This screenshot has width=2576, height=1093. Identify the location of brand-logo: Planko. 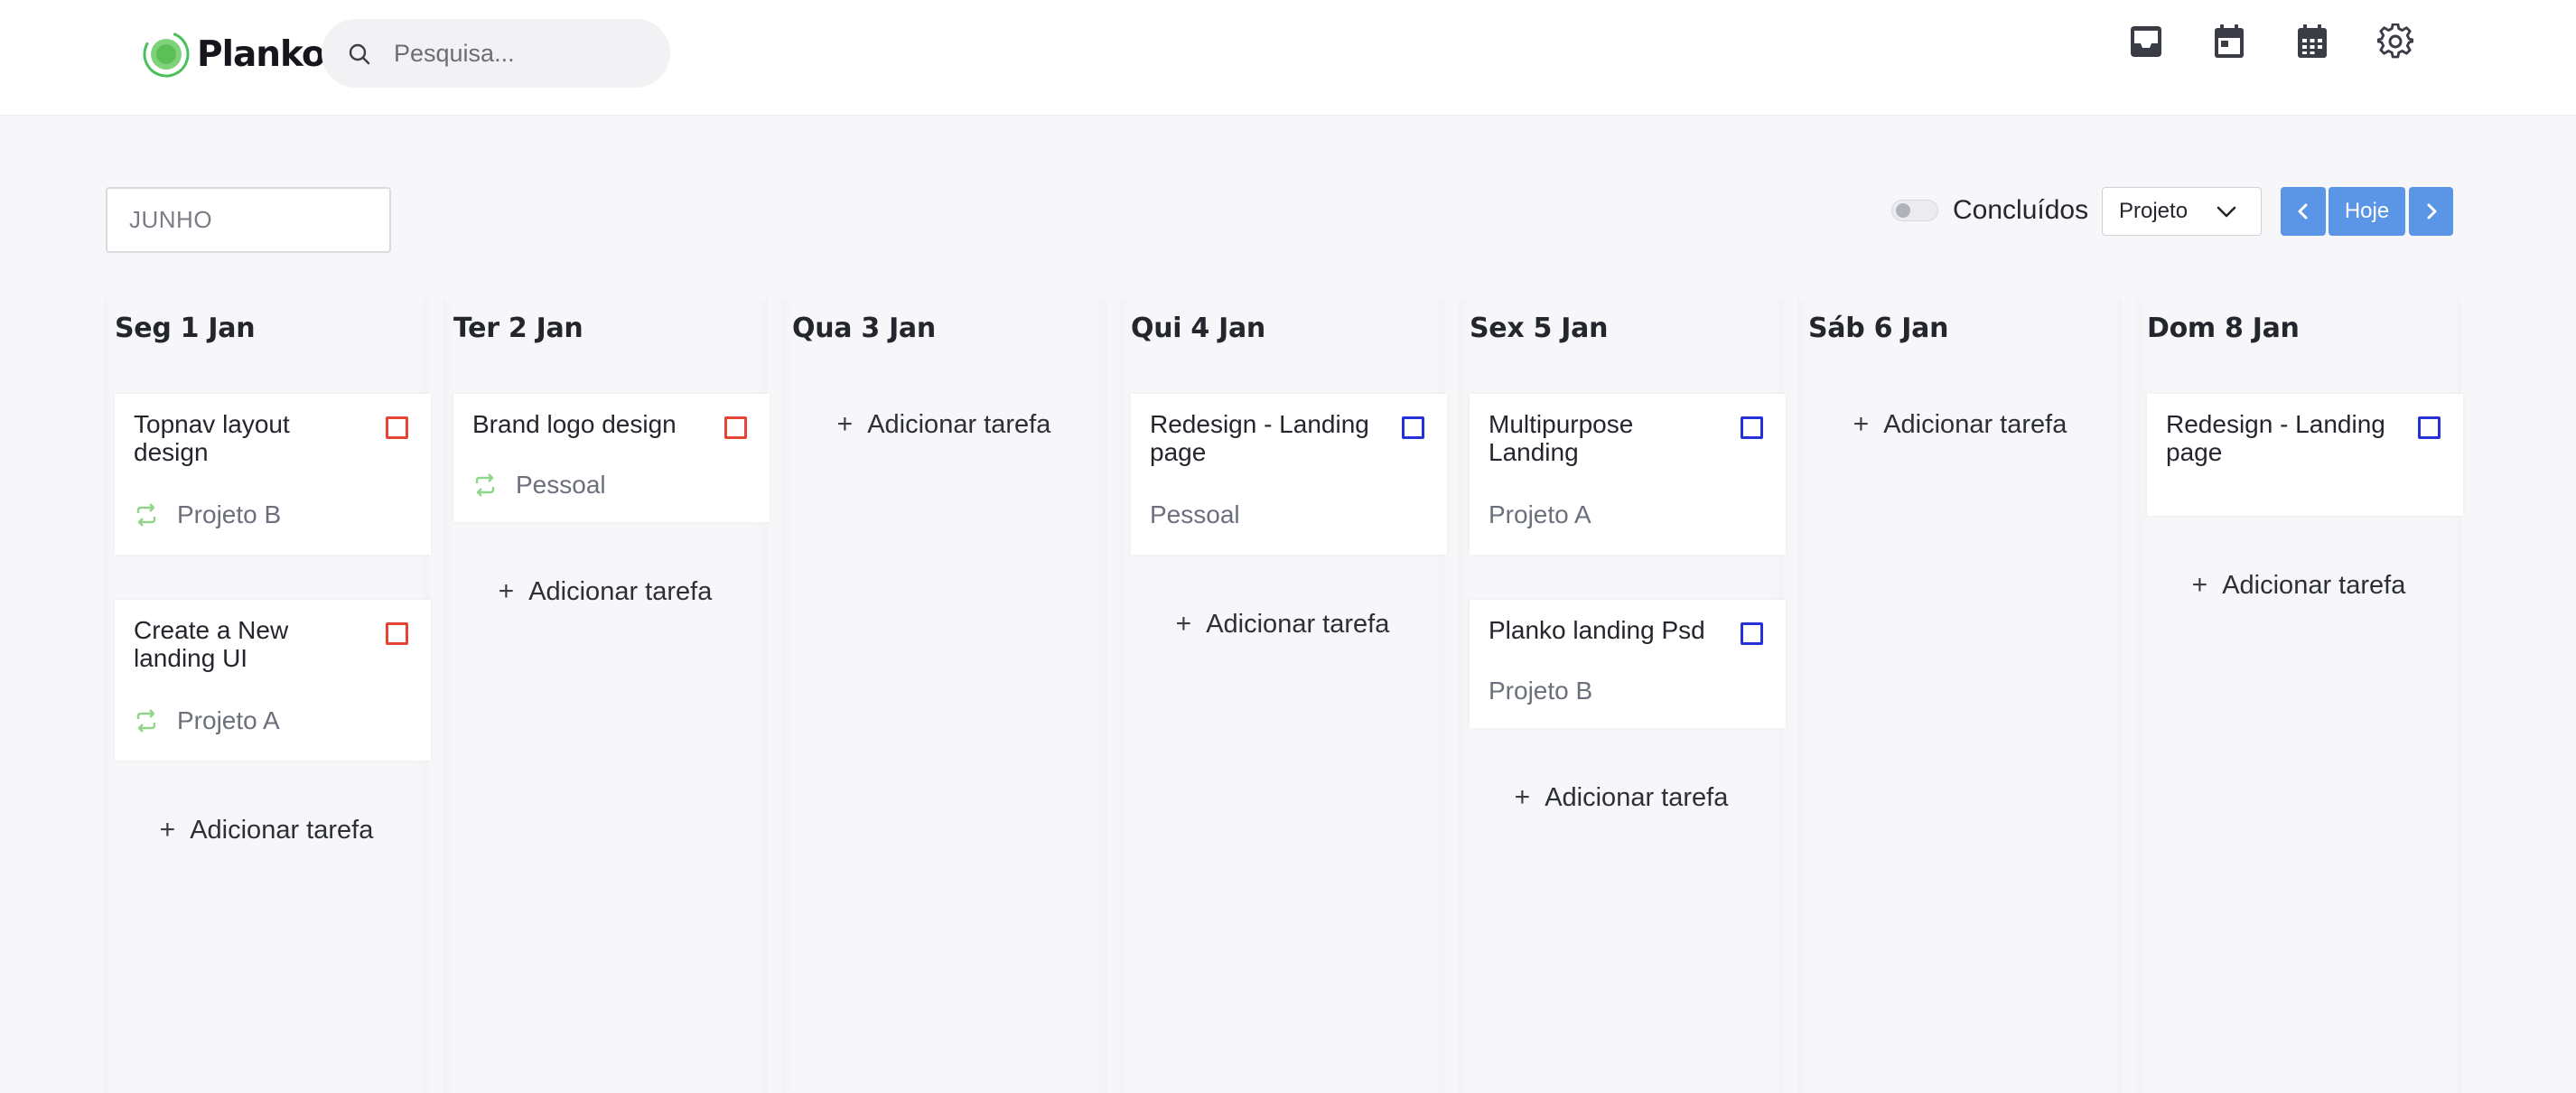
(234, 54).